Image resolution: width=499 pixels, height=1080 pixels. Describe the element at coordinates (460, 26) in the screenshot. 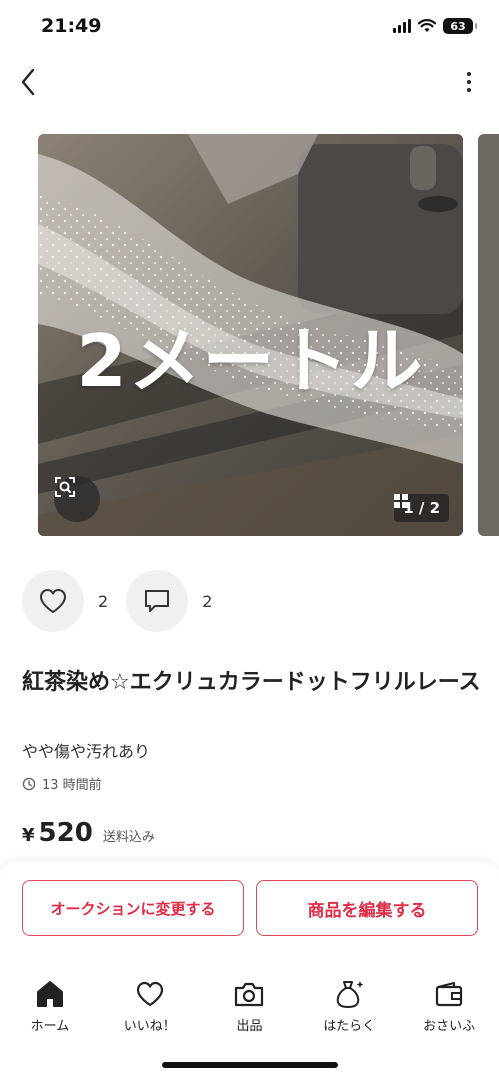

I see `battery-icon: 63` at that location.